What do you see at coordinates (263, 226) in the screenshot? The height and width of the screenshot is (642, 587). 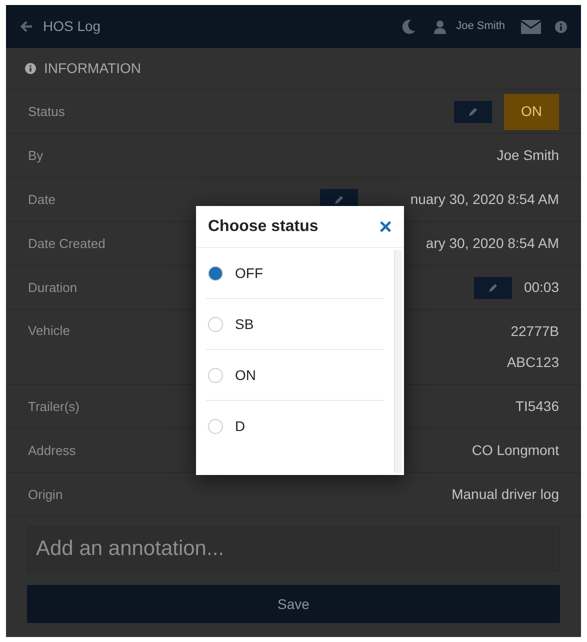 I see `dialog-title: Choose status` at bounding box center [263, 226].